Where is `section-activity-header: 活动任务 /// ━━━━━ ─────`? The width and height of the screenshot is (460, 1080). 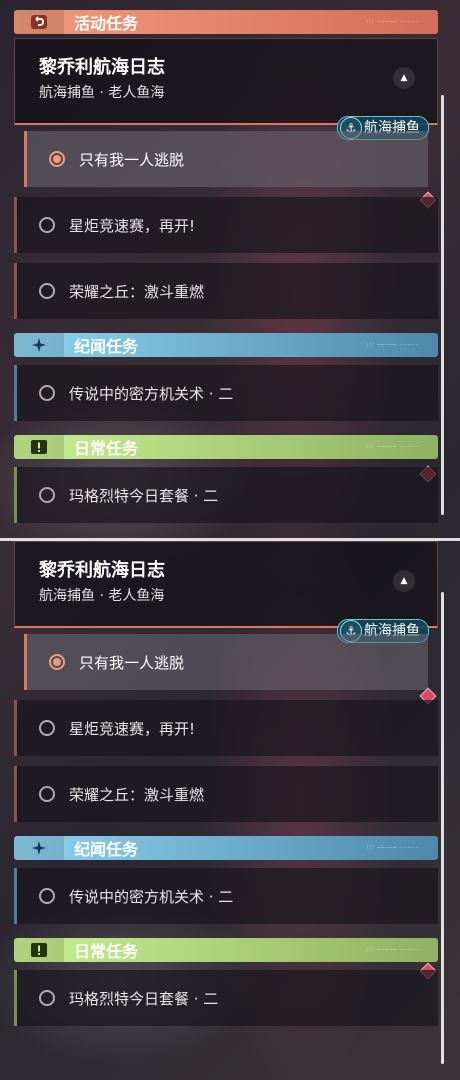 section-activity-header: 活动任务 /// ━━━━━ ───── is located at coordinates (226, 22).